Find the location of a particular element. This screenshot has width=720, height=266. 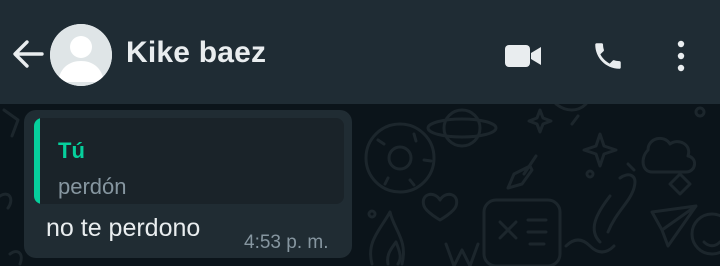

arrow-left-icon is located at coordinates (28, 54).